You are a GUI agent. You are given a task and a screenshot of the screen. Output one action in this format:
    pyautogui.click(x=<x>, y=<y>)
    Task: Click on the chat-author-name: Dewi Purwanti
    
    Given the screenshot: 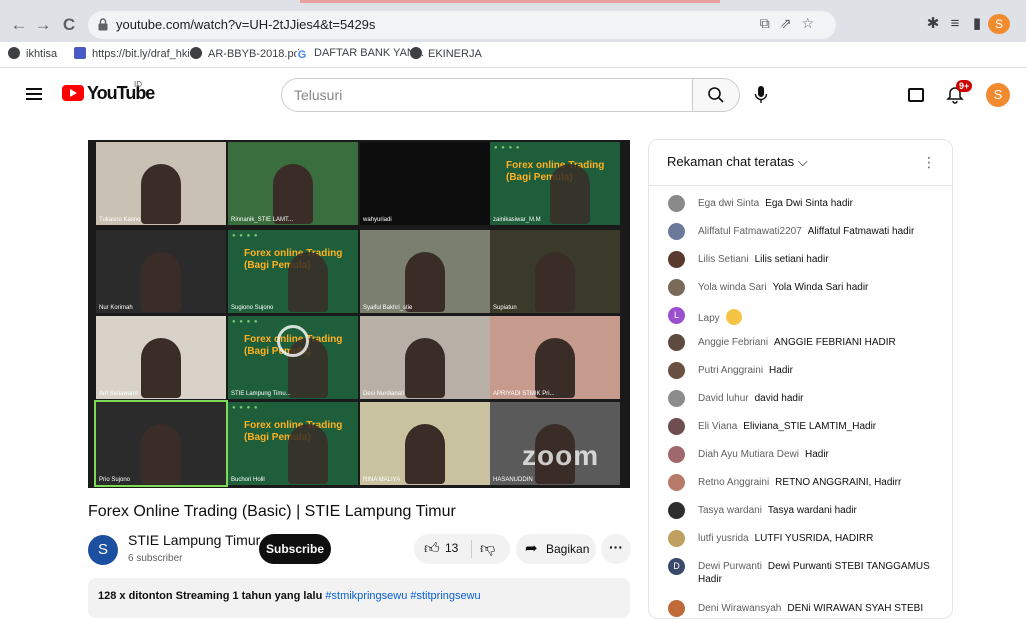 What is the action you would take?
    pyautogui.click(x=730, y=566)
    